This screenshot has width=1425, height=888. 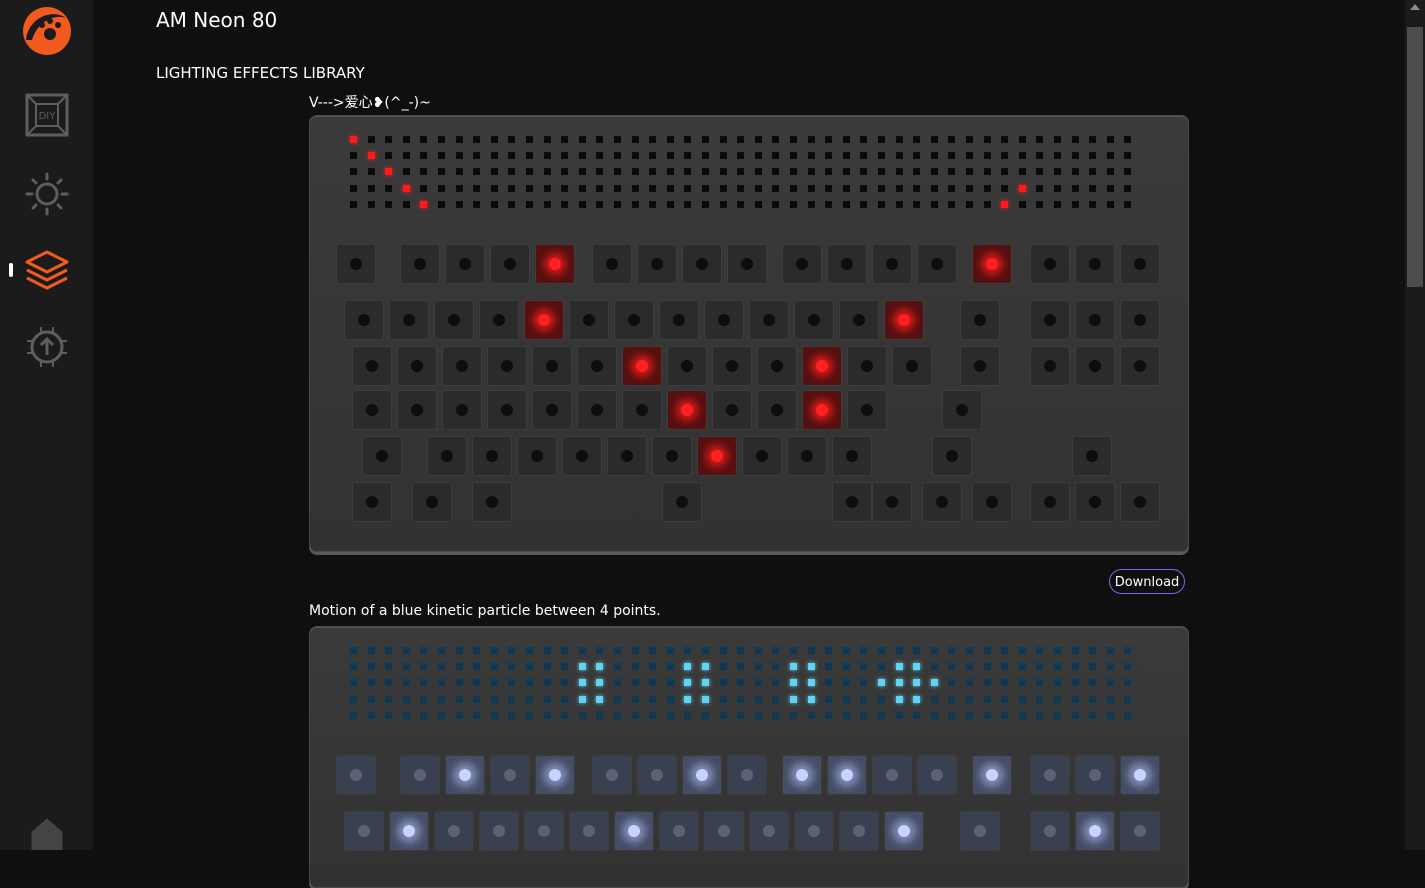 I want to click on sidebar-item-lighting, so click(x=47, y=194).